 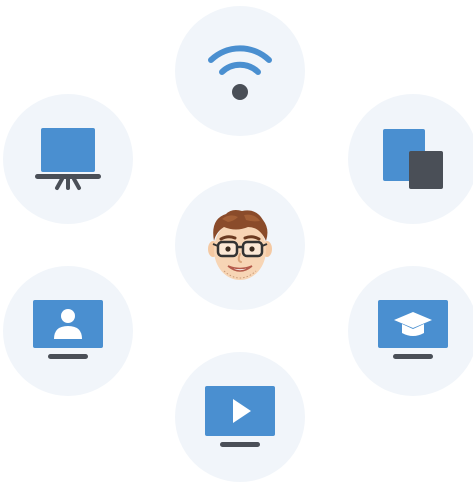 I want to click on avatar-circle, so click(x=240, y=245).